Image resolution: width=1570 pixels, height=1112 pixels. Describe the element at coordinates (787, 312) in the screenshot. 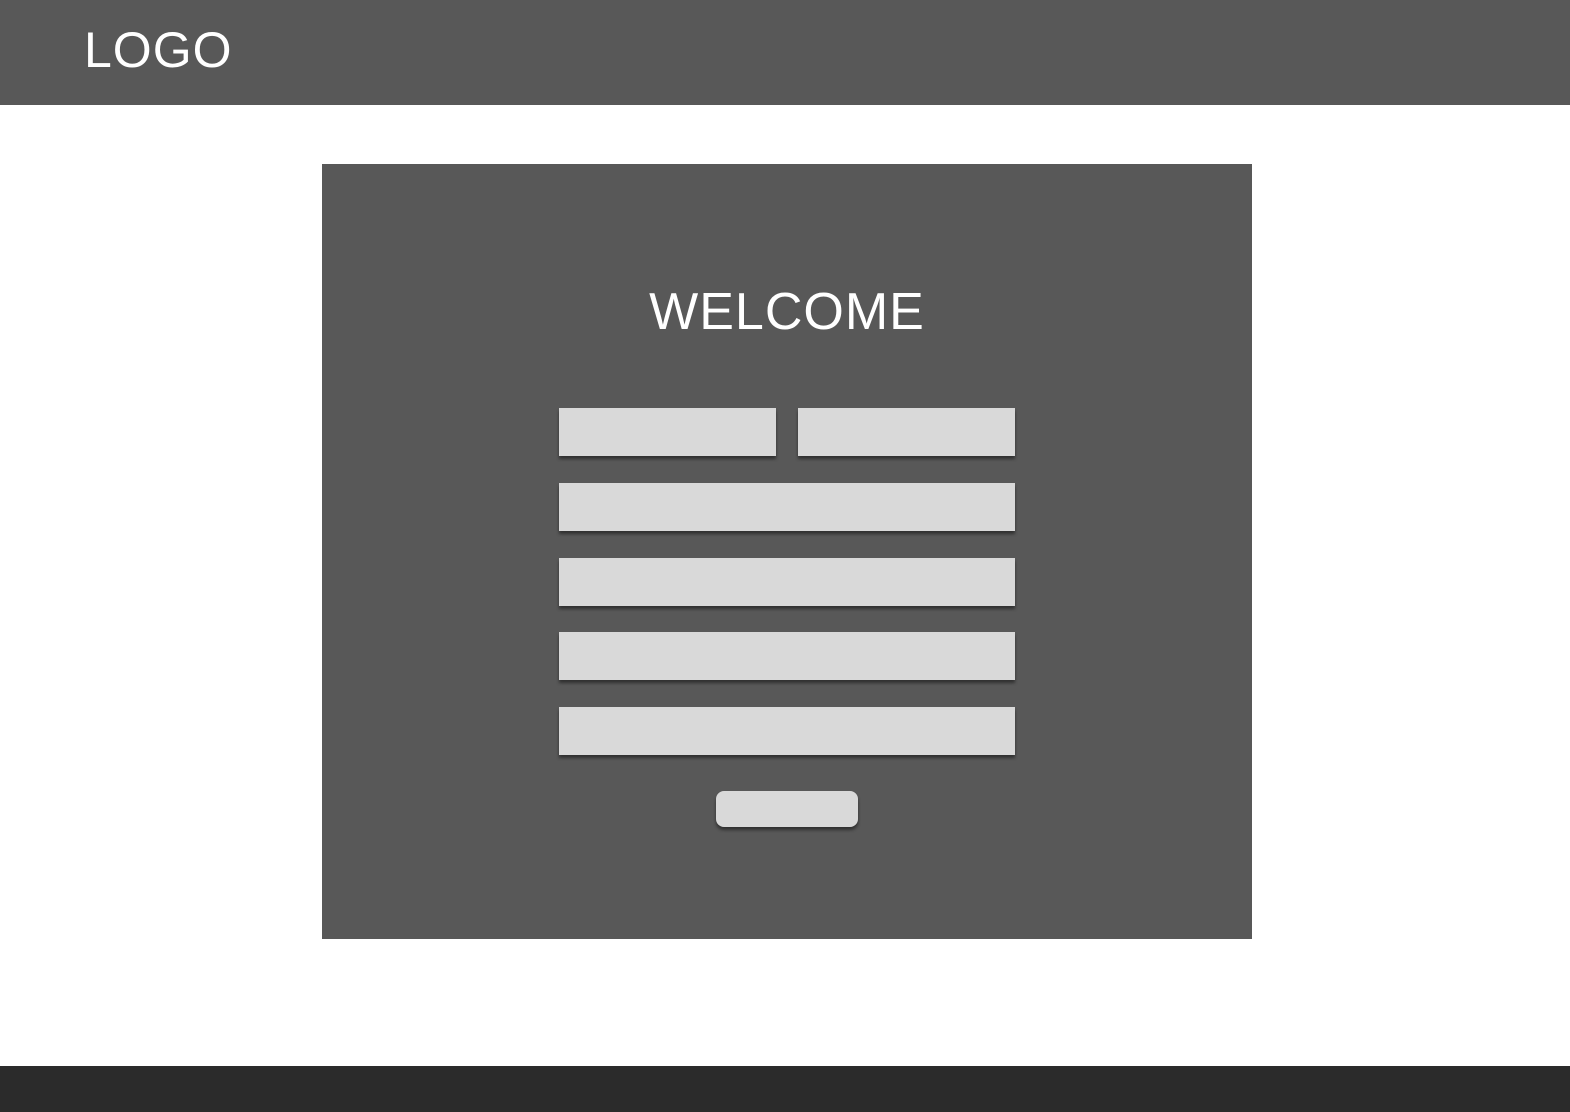

I see `form-title: WELCOME` at that location.